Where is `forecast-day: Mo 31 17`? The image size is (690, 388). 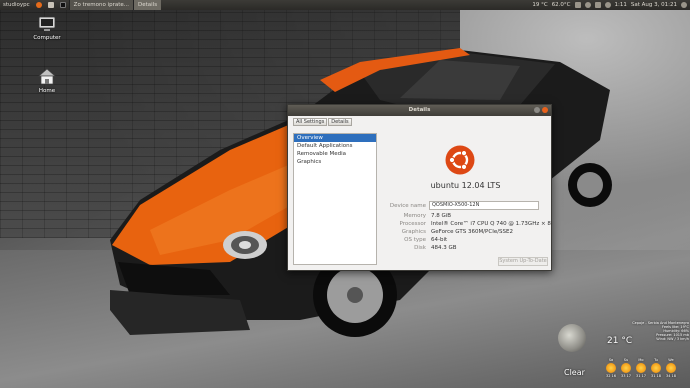
forecast-day: Mo 31 17 is located at coordinates (641, 368).